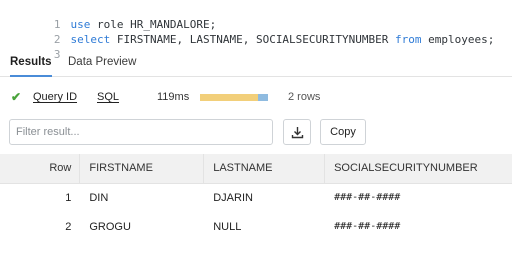  Describe the element at coordinates (55, 97) in the screenshot. I see `query-id-link: Query ID` at that location.